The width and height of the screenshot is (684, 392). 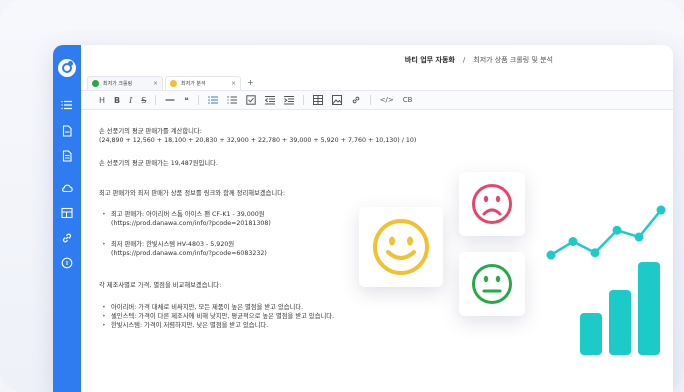 I want to click on tab-analysis-dot-icon, so click(x=173, y=83).